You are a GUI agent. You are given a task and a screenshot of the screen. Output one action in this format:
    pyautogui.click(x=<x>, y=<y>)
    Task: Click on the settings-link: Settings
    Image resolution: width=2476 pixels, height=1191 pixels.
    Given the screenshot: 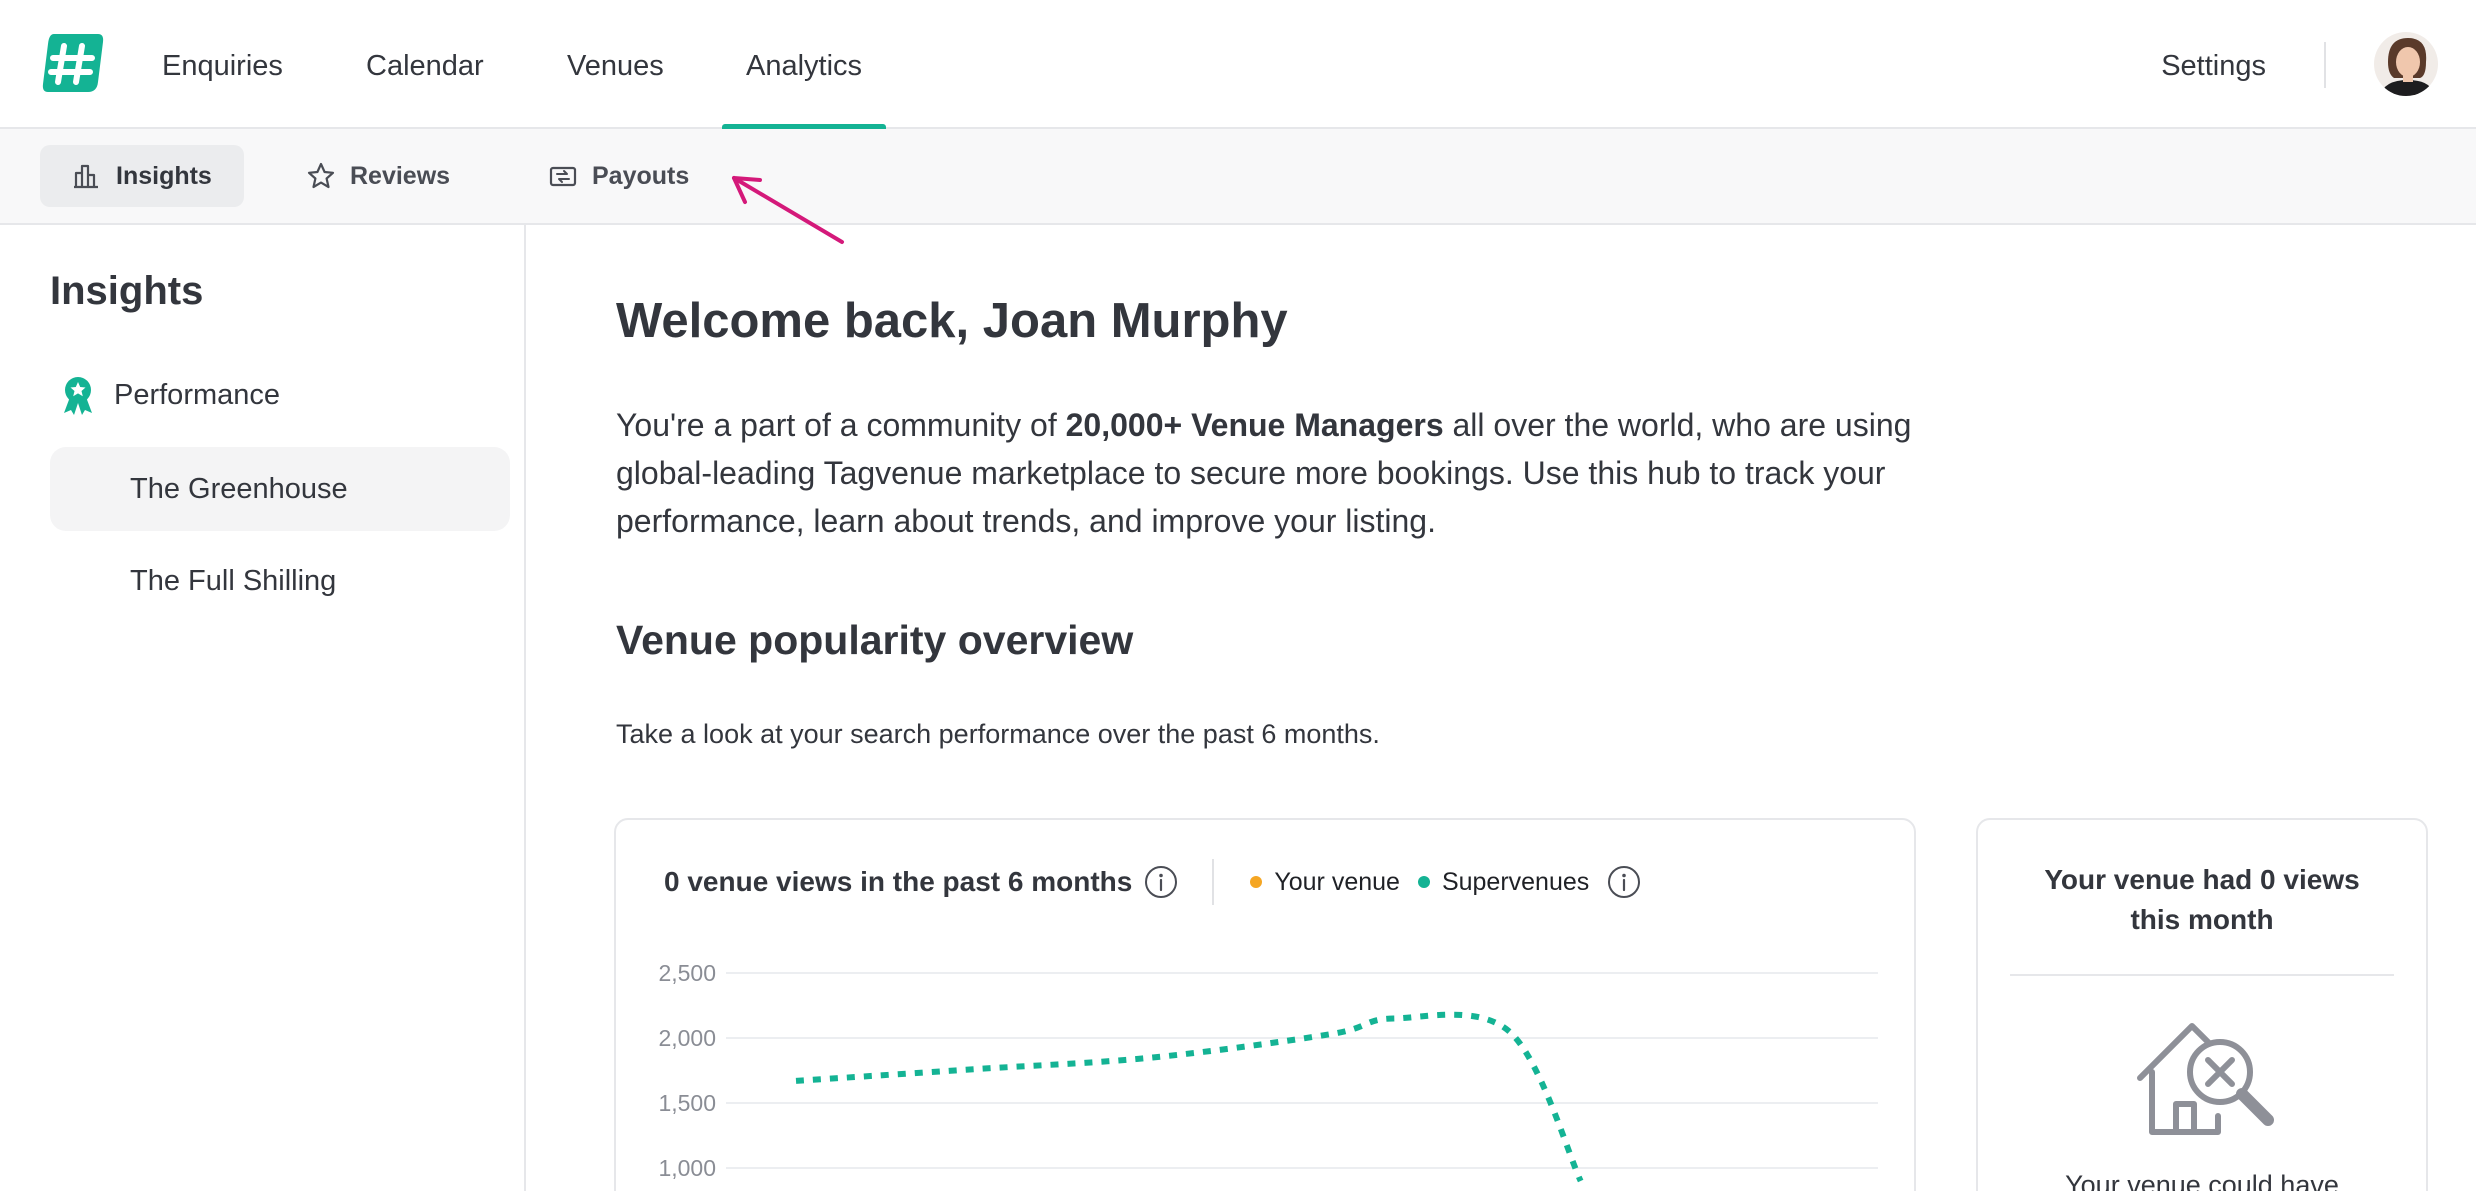 What is the action you would take?
    pyautogui.click(x=2213, y=64)
    